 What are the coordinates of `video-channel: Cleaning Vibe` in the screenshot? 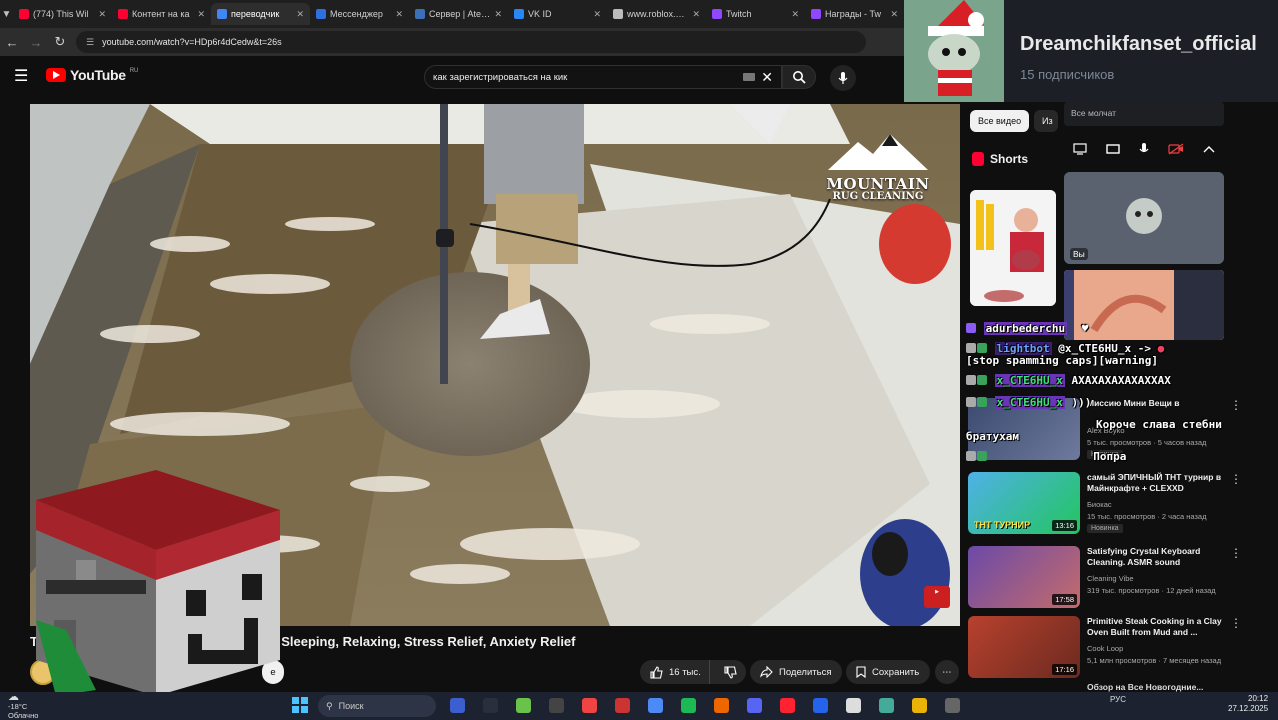 It's located at (1110, 578).